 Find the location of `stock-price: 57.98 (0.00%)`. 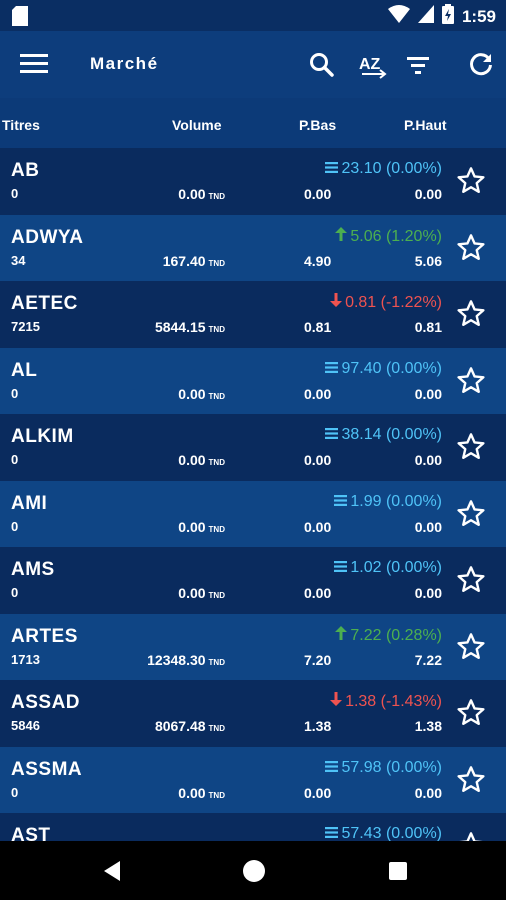

stock-price: 57.98 (0.00%) is located at coordinates (383, 768).